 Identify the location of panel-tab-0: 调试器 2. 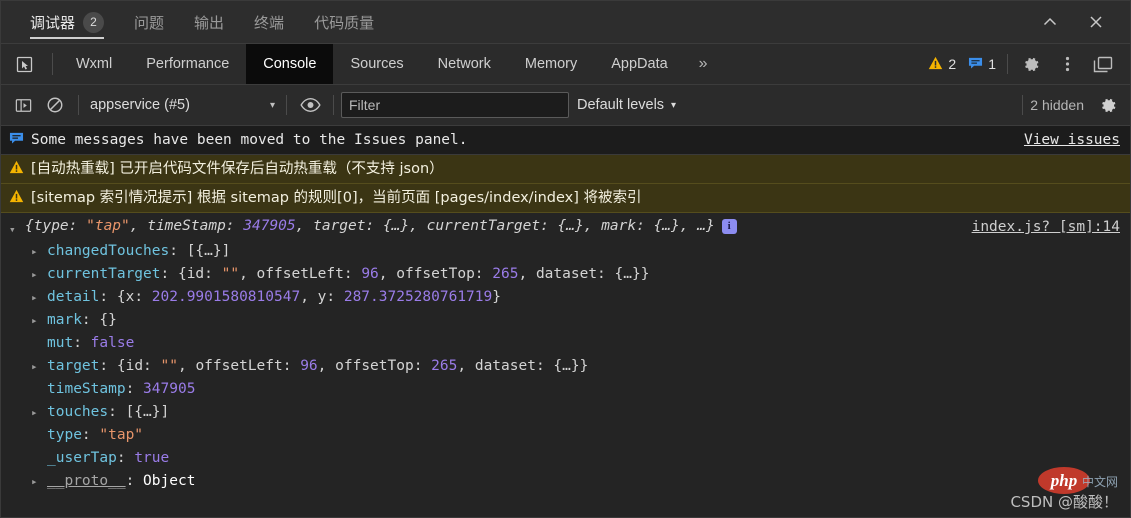
(67, 22).